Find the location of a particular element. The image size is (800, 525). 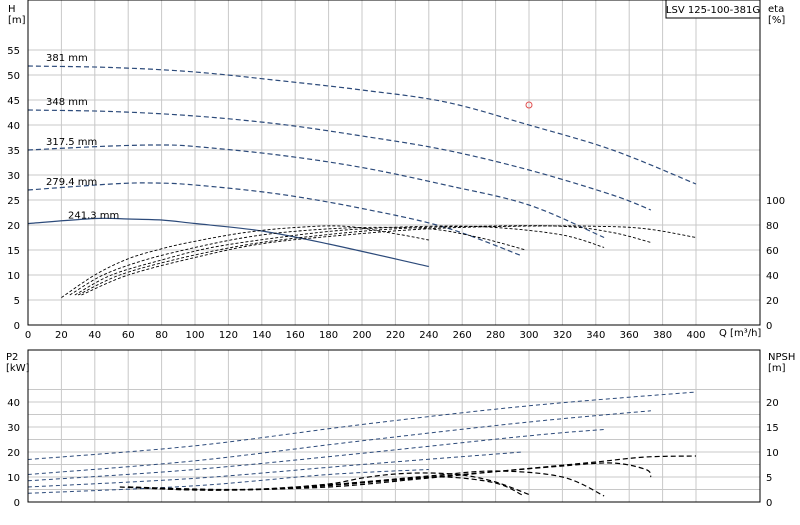

x-tick-label: 140 is located at coordinates (261, 335).